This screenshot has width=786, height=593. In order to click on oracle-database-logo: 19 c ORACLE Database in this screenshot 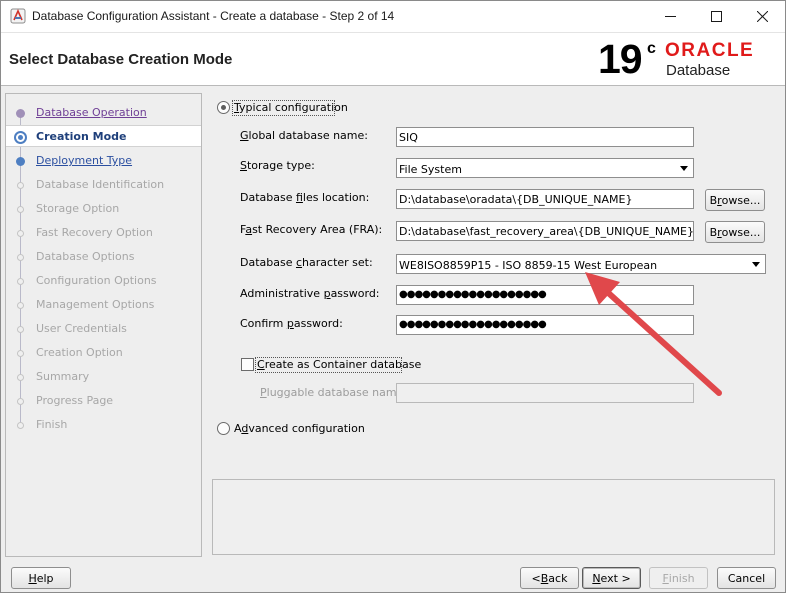, I will do `click(688, 61)`.